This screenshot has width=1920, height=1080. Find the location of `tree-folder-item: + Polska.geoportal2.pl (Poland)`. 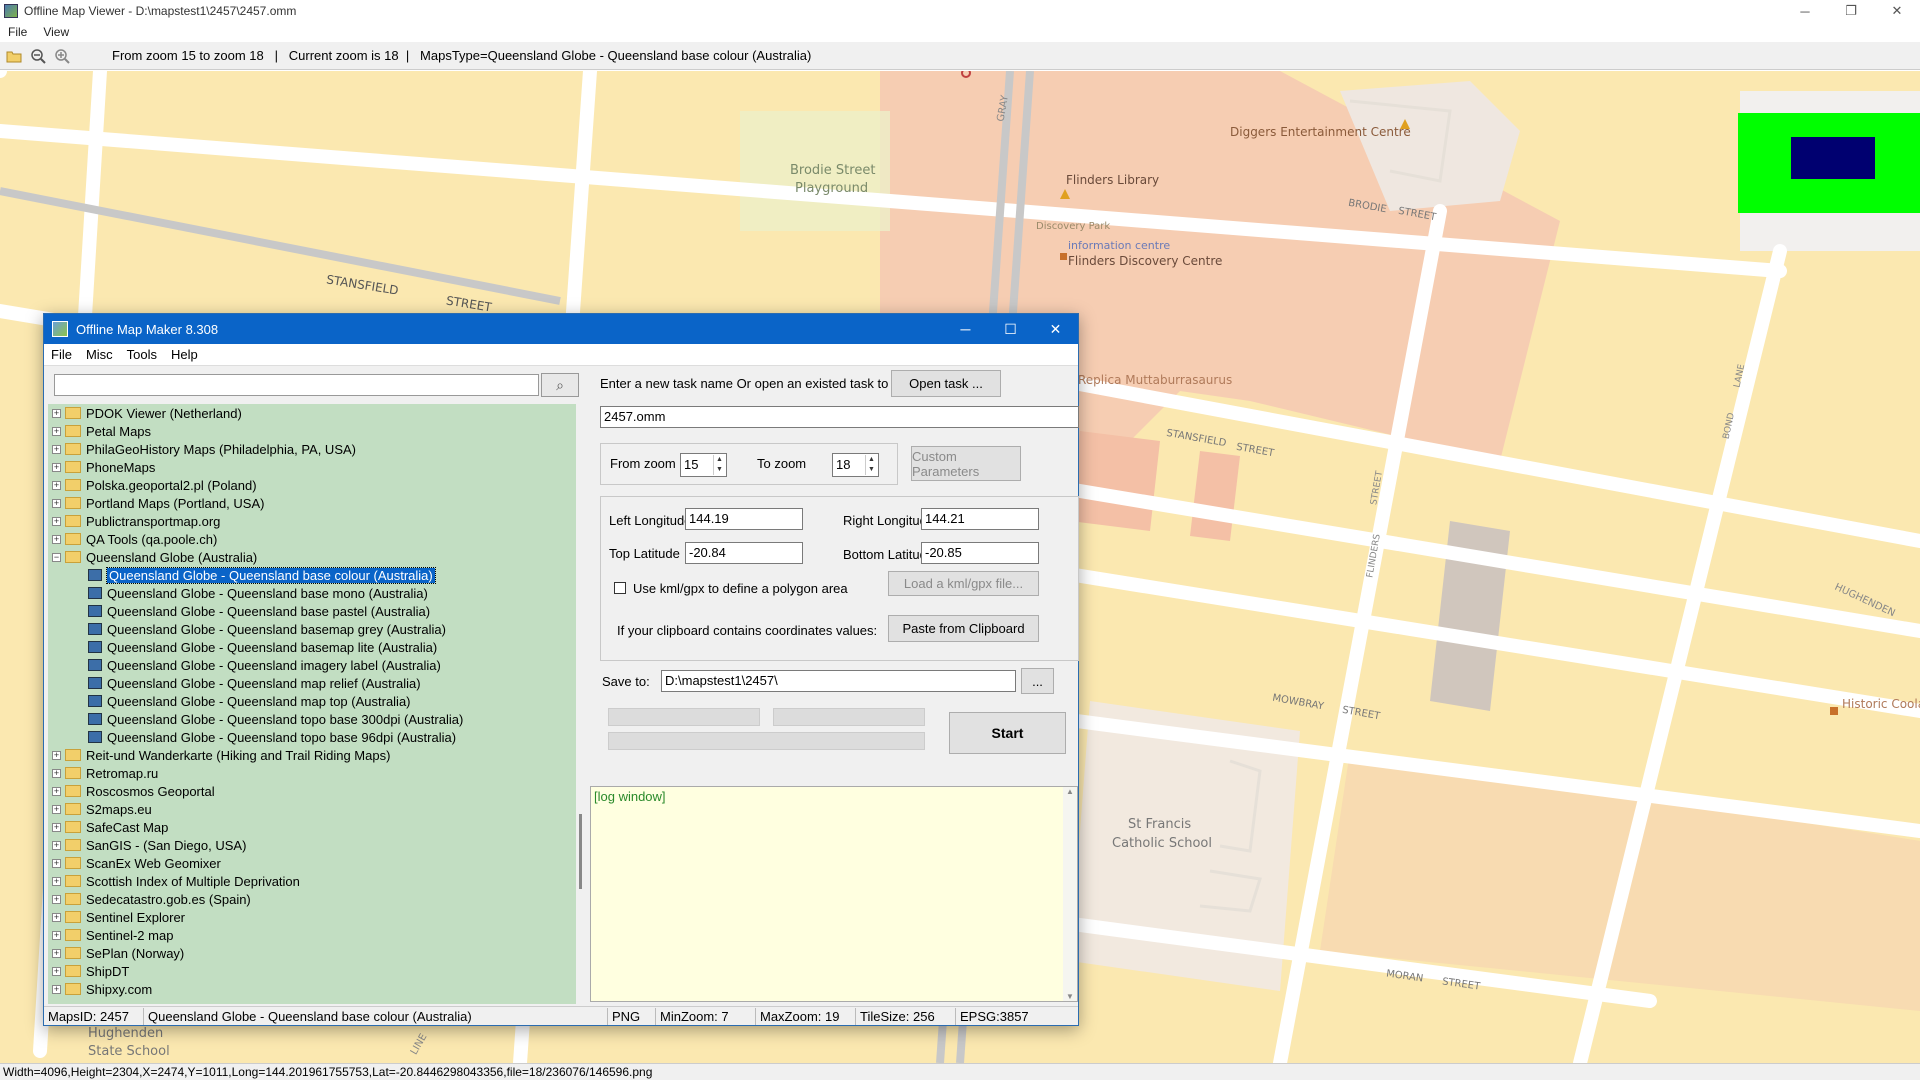

tree-folder-item: + Polska.geoportal2.pl (Poland) is located at coordinates (312, 485).